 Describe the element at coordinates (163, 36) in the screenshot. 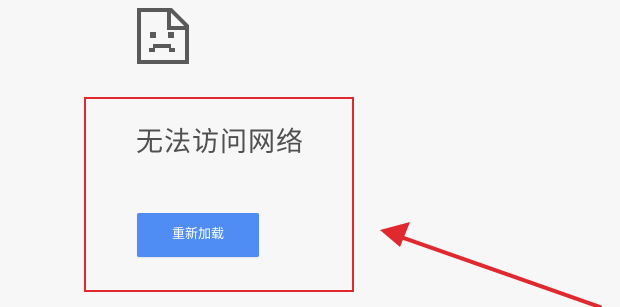

I see `sad-page-icon` at that location.